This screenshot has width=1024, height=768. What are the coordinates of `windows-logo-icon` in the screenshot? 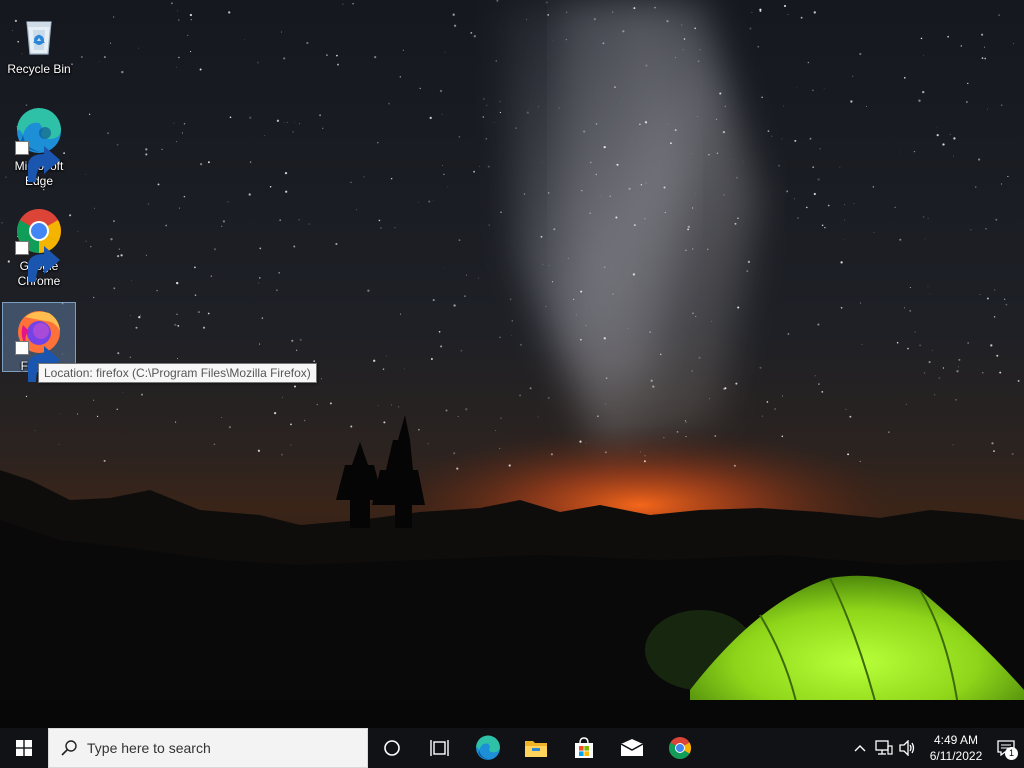 It's located at (24, 748).